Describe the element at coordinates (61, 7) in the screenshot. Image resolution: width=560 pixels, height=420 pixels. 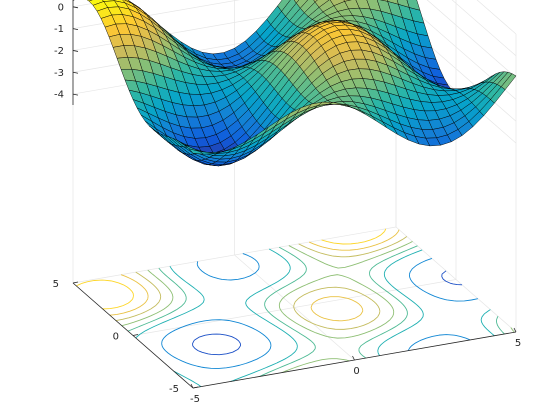
I see `z-tick-label: 0` at that location.